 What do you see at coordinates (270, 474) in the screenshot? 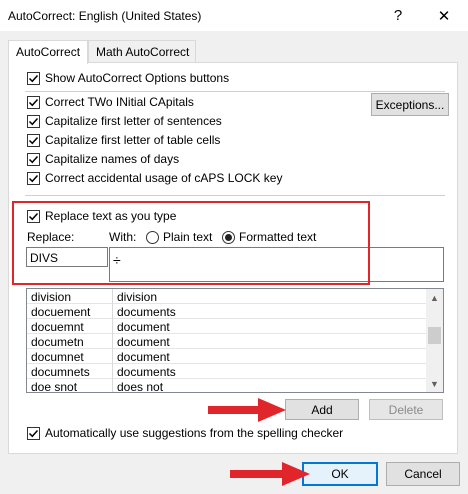
I see `arrow-to-ok-icon` at bounding box center [270, 474].